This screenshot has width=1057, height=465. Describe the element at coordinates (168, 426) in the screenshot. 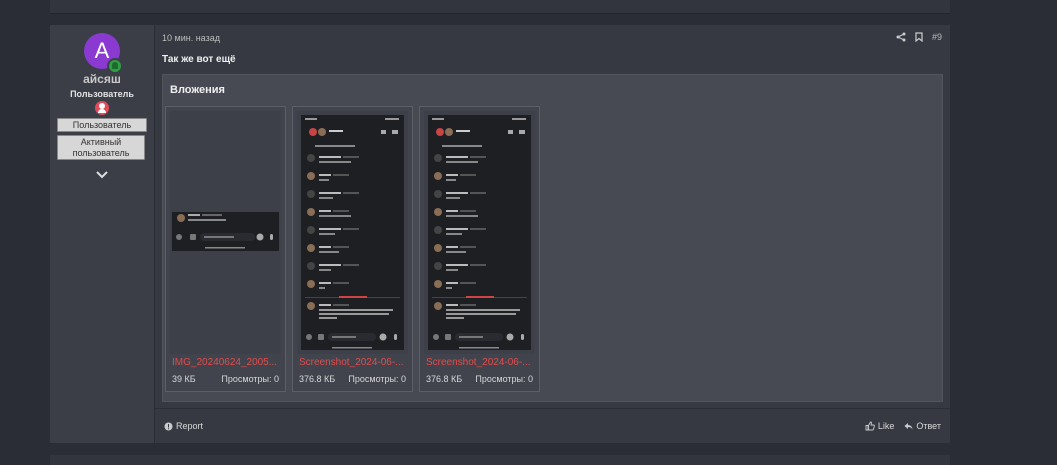

I see `report-icon` at that location.